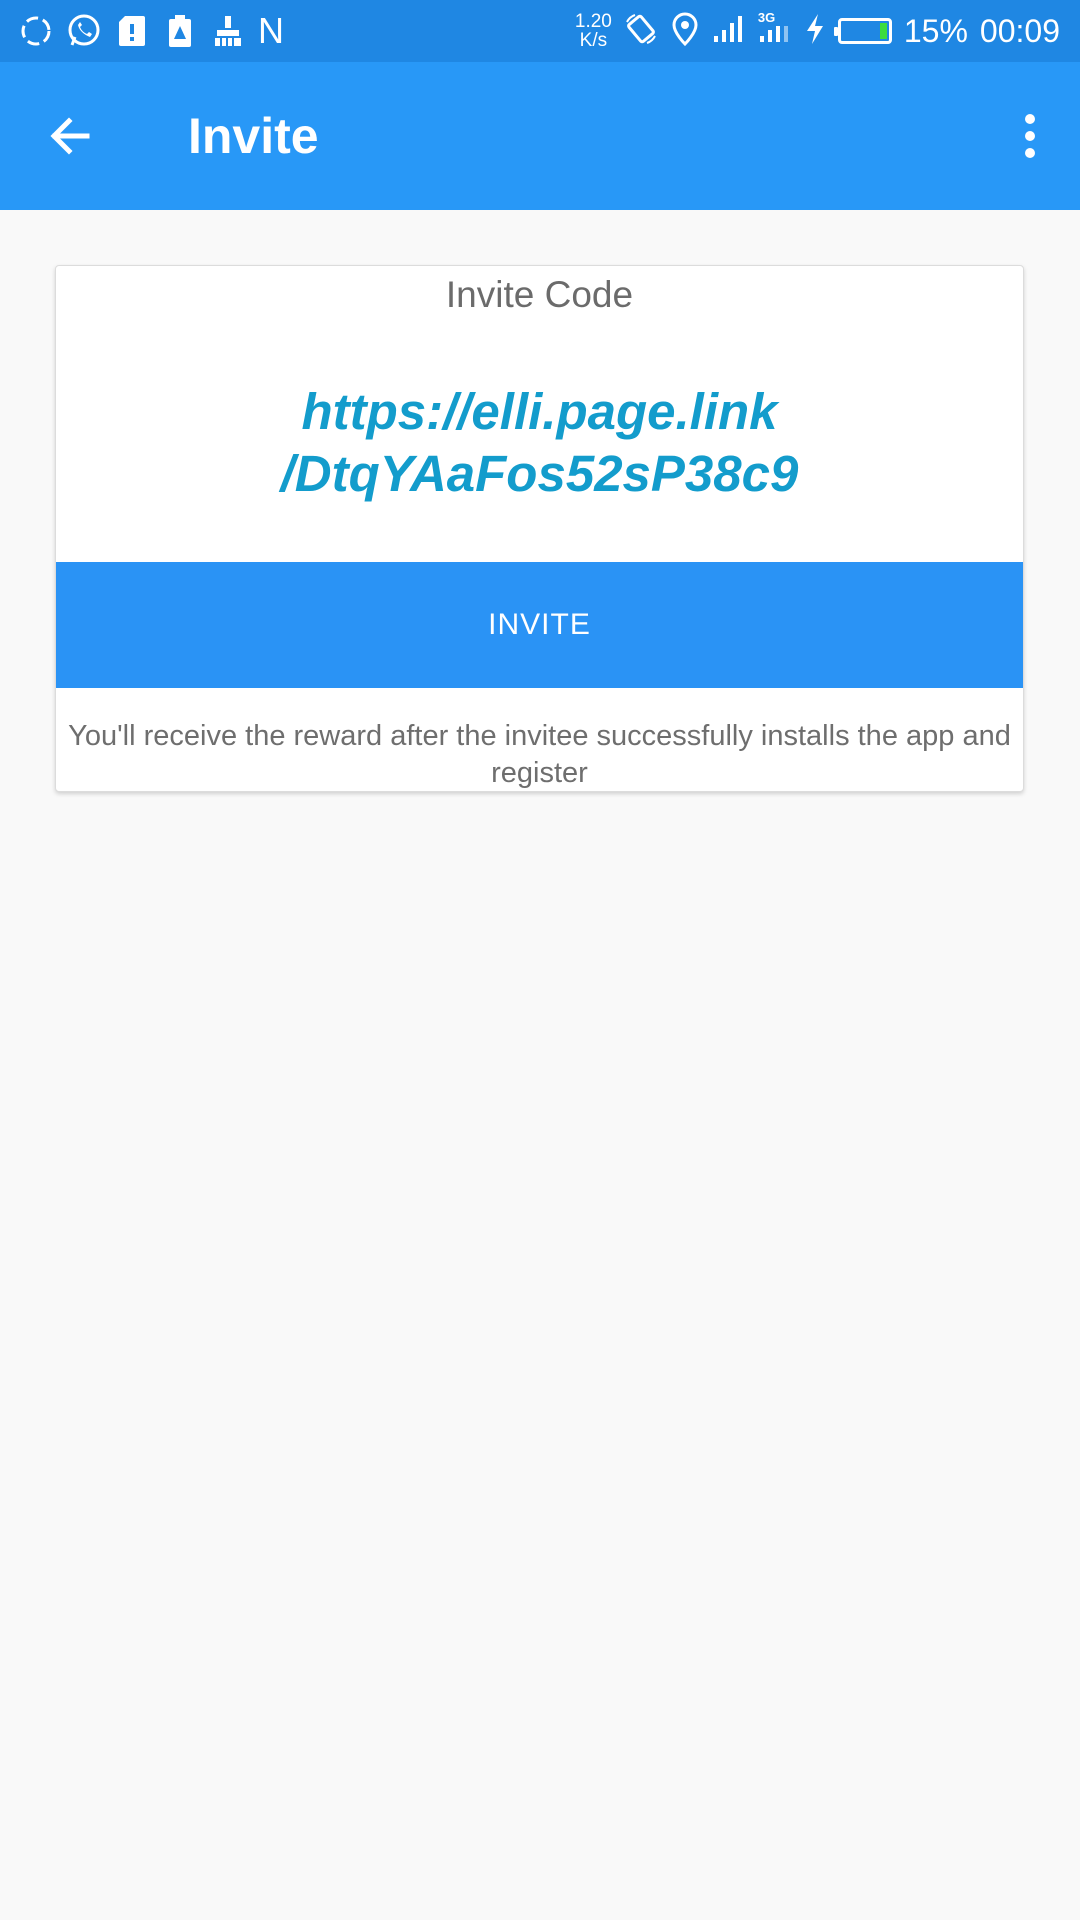 This screenshot has height=1920, width=1080. Describe the element at coordinates (1019, 30) in the screenshot. I see `clock-time: 00:09` at that location.